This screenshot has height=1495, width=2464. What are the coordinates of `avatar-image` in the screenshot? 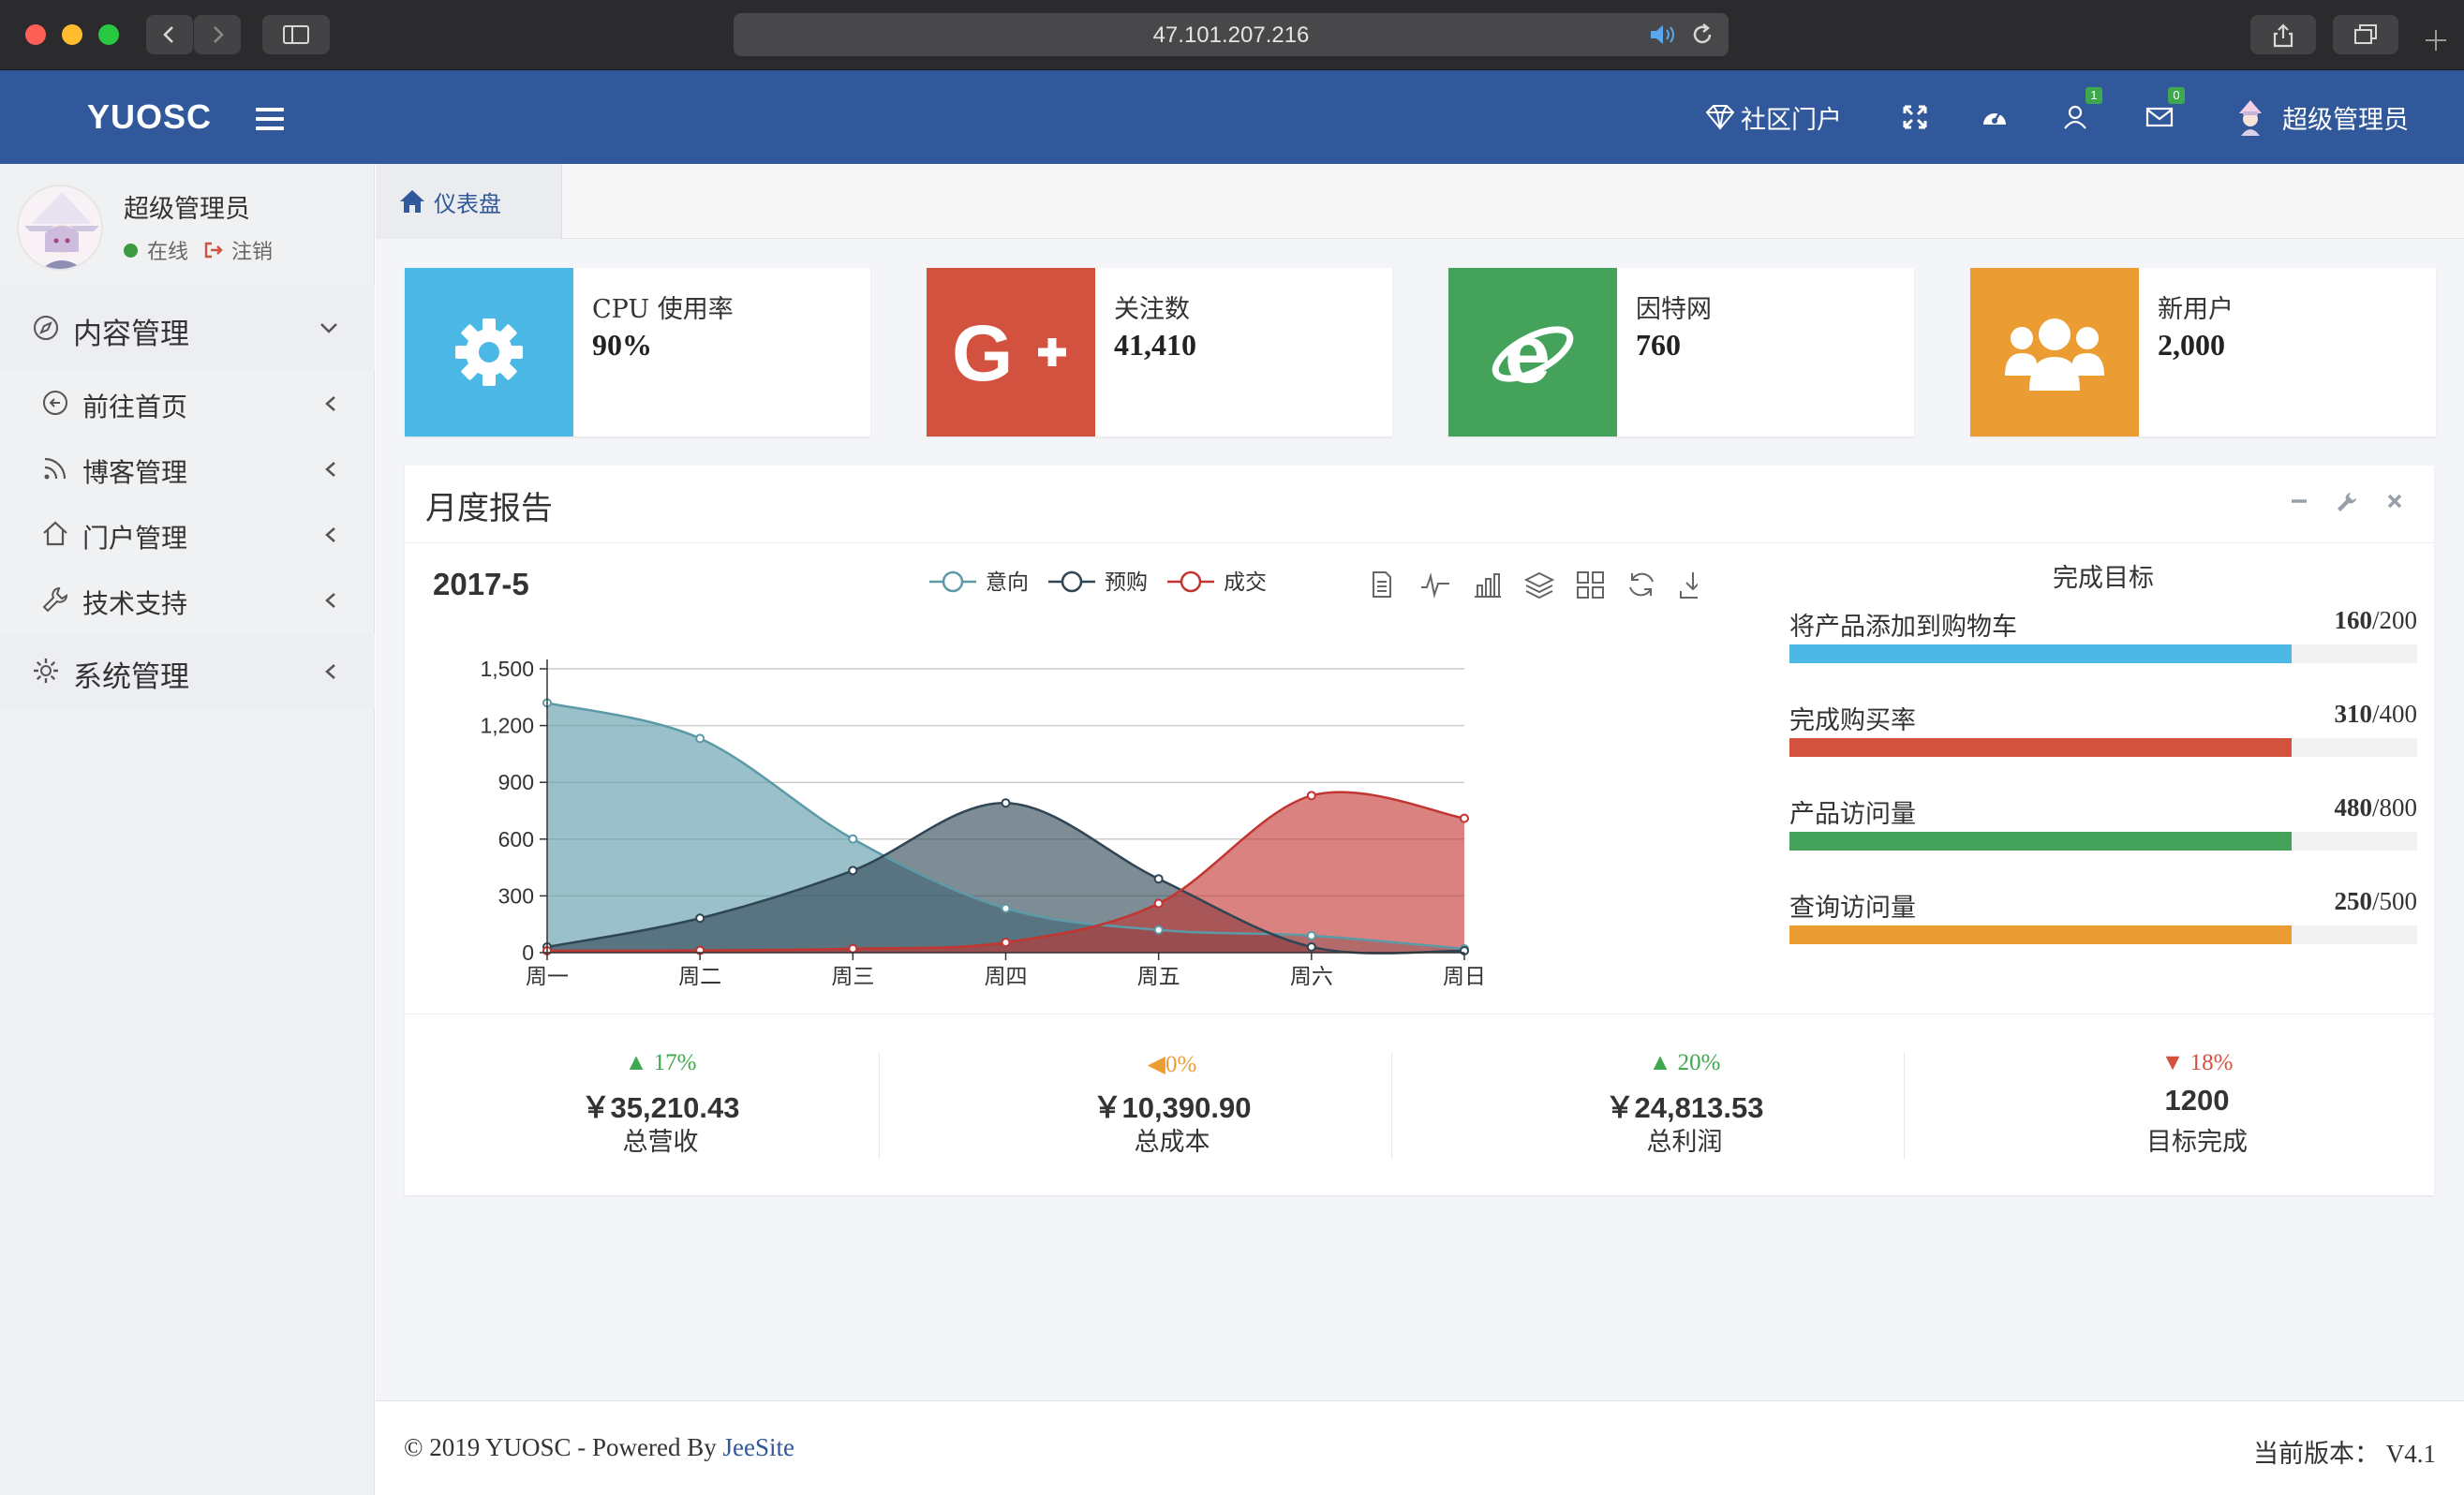 It's located at (60, 227).